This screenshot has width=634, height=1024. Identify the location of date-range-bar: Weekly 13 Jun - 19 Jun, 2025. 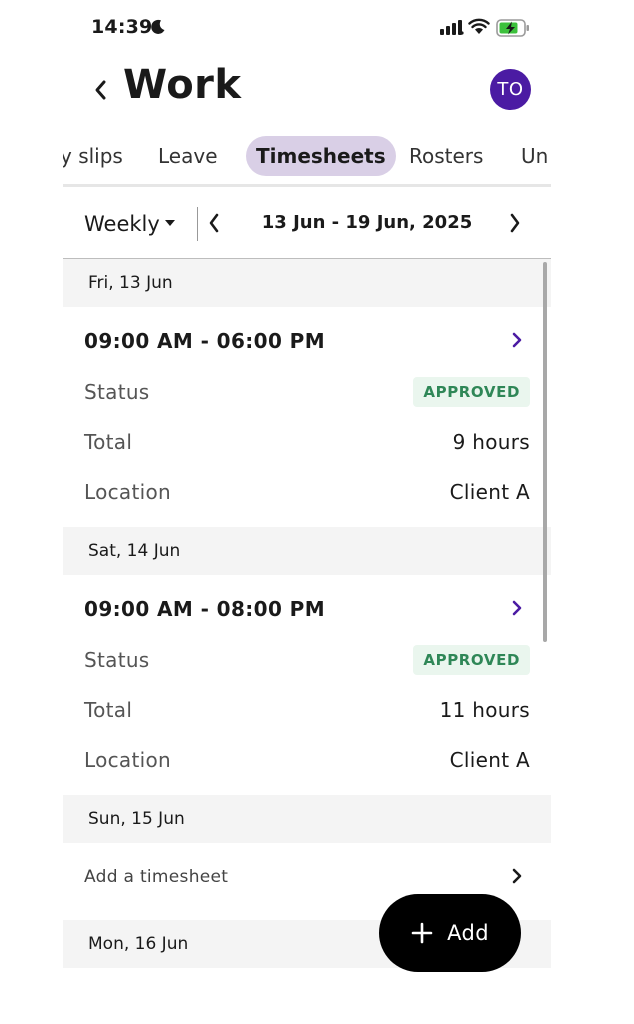
(307, 224).